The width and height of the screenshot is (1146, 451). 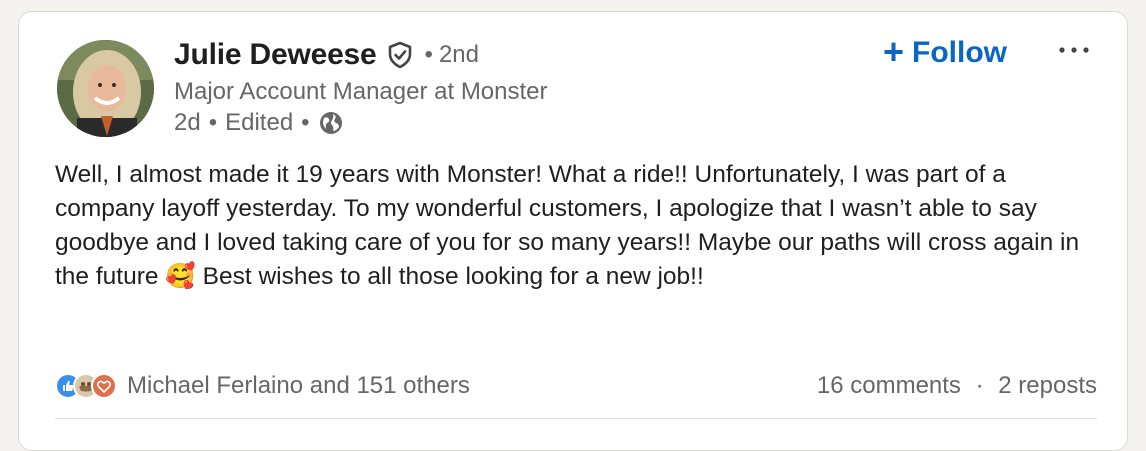 I want to click on love-icon, so click(x=104, y=386).